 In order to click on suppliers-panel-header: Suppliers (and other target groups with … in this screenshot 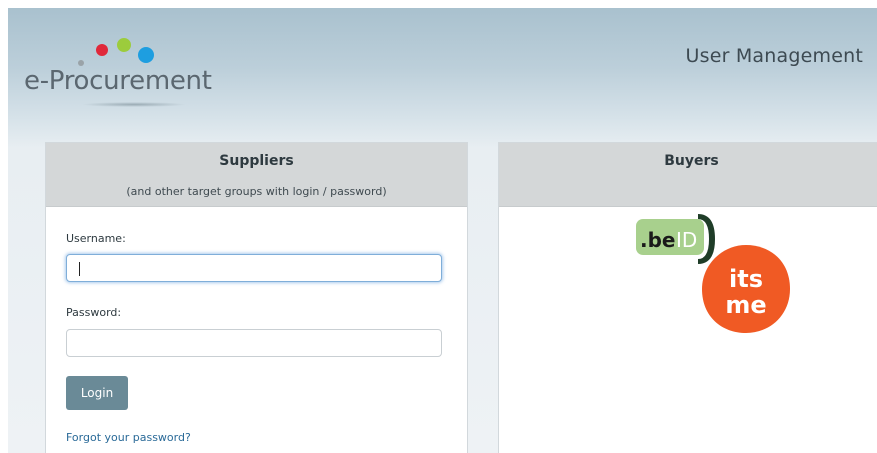, I will do `click(256, 175)`.